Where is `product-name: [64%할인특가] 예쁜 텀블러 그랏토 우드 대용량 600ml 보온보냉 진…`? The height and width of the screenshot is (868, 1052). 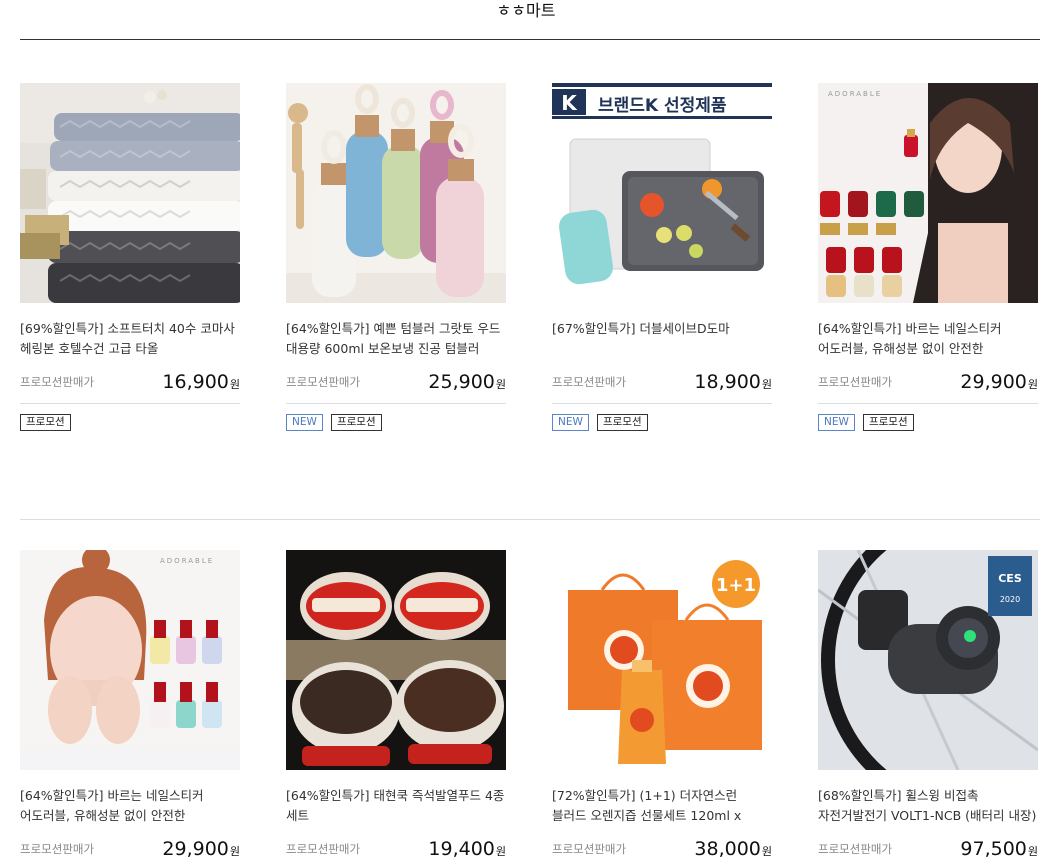
product-name: [64%할인특가] 예쁜 텀블러 그랏토 우드 대용량 600ml 보온보냉 진… is located at coordinates (396, 339).